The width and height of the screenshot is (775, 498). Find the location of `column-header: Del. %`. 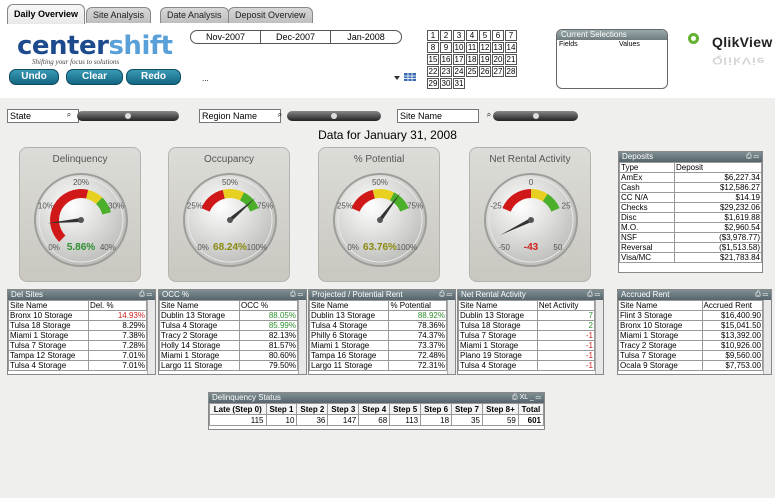

column-header: Del. % is located at coordinates (117, 305).